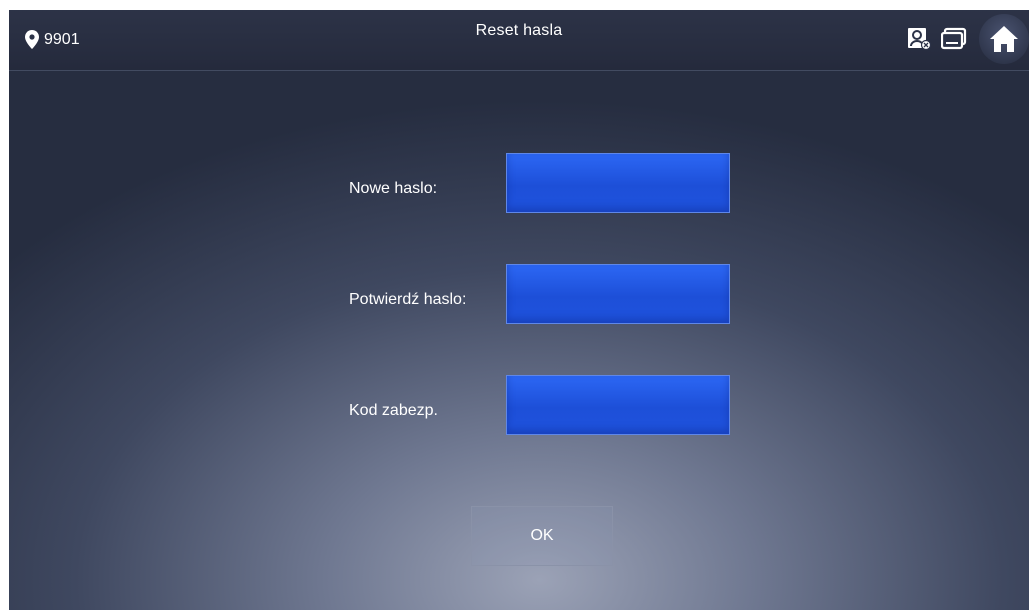 The width and height of the screenshot is (1029, 610). Describe the element at coordinates (519, 40) in the screenshot. I see `top-bar: 9901 Reset hasla` at that location.